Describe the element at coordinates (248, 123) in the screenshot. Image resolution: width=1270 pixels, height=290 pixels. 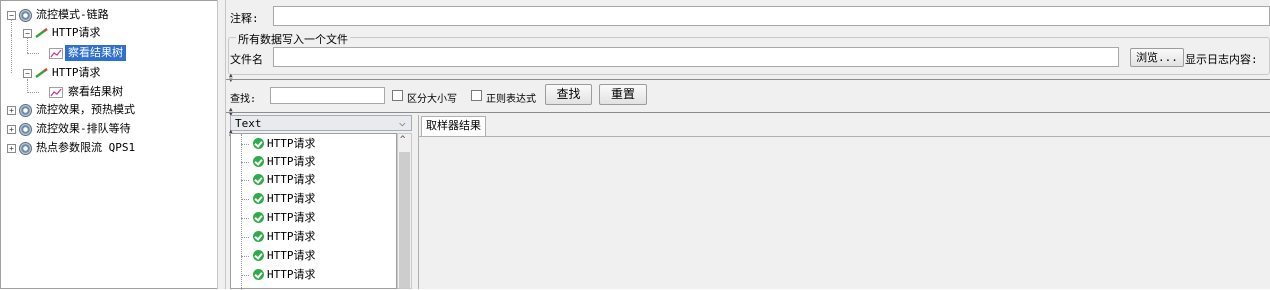
I see `renderer-value: Text` at that location.